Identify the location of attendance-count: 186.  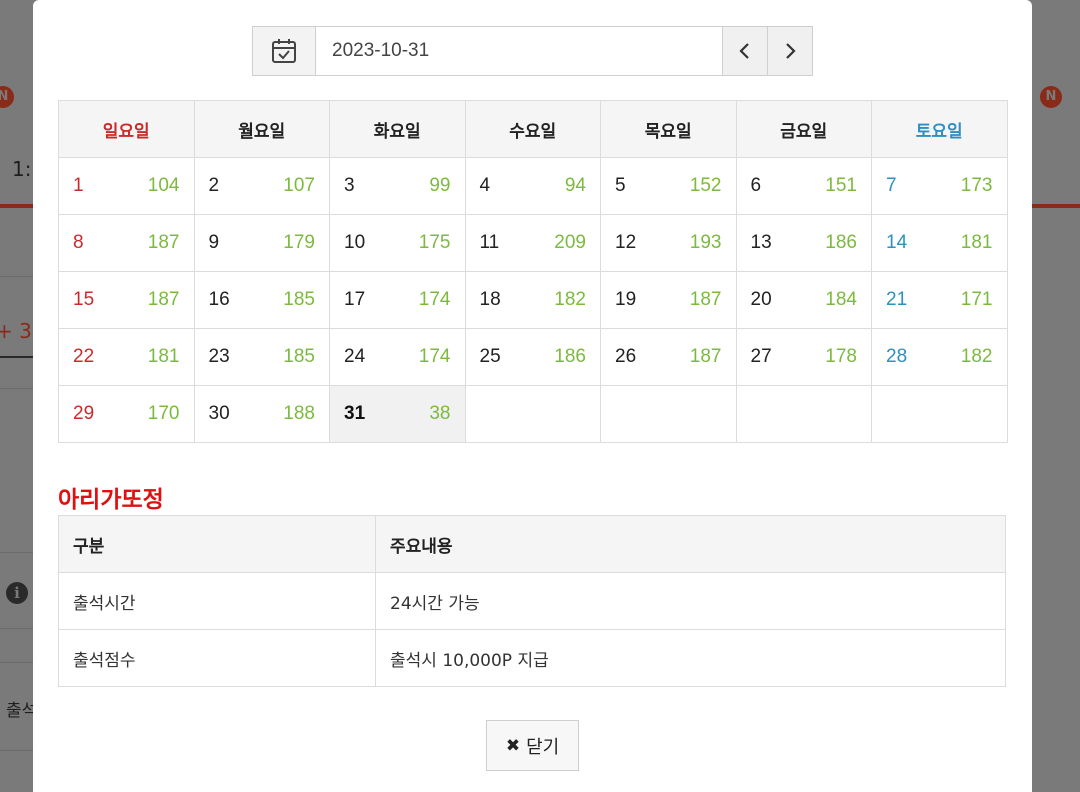
(570, 356).